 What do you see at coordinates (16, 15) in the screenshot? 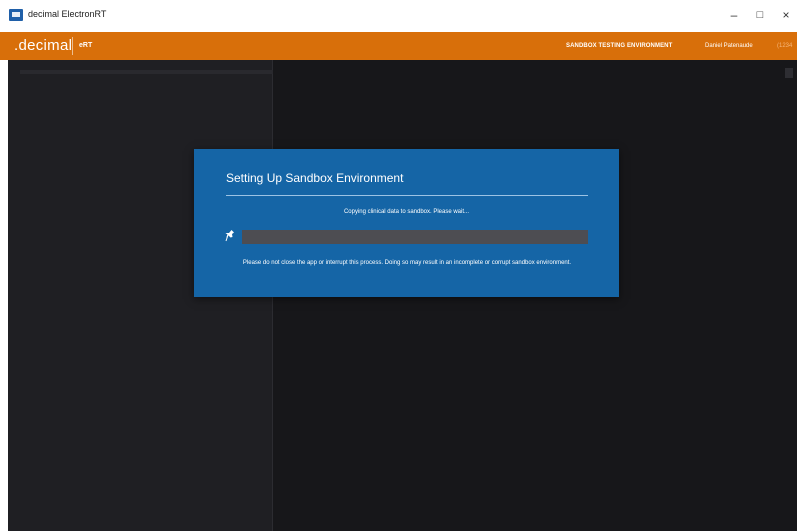
I see `app-logo-icon` at bounding box center [16, 15].